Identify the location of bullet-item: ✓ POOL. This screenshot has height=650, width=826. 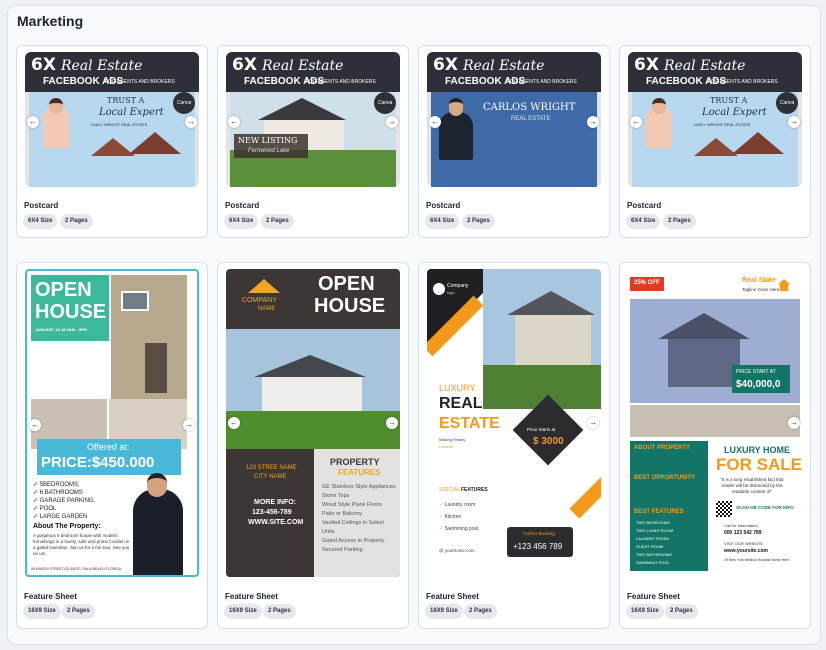
(45, 509).